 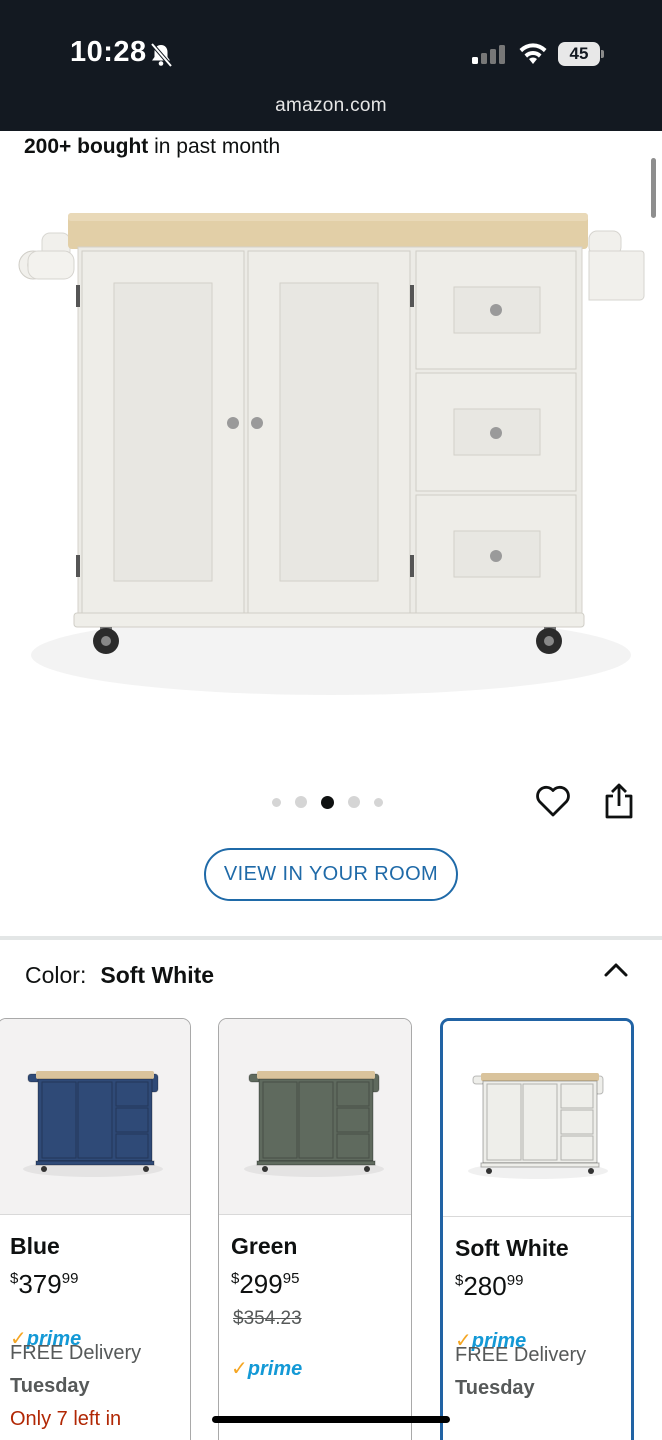 What do you see at coordinates (261, 1284) in the screenshot?
I see `price-whole: 299` at bounding box center [261, 1284].